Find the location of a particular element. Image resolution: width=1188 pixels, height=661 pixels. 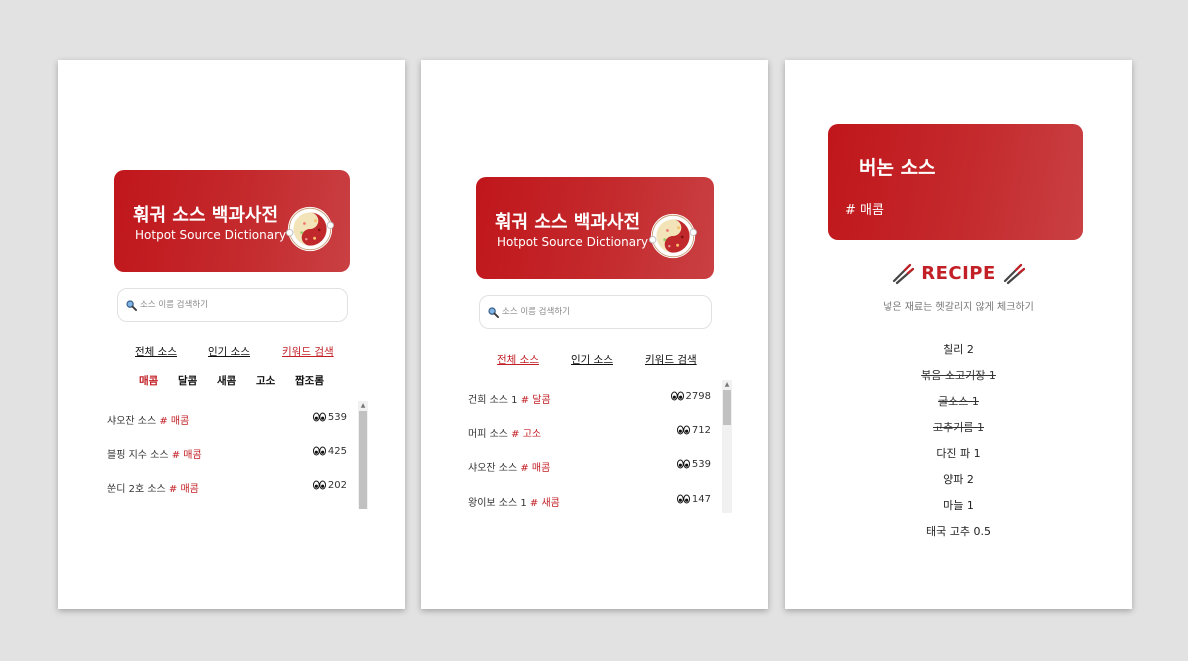

ingredient-item: 다진 파 1 is located at coordinates (958, 453).